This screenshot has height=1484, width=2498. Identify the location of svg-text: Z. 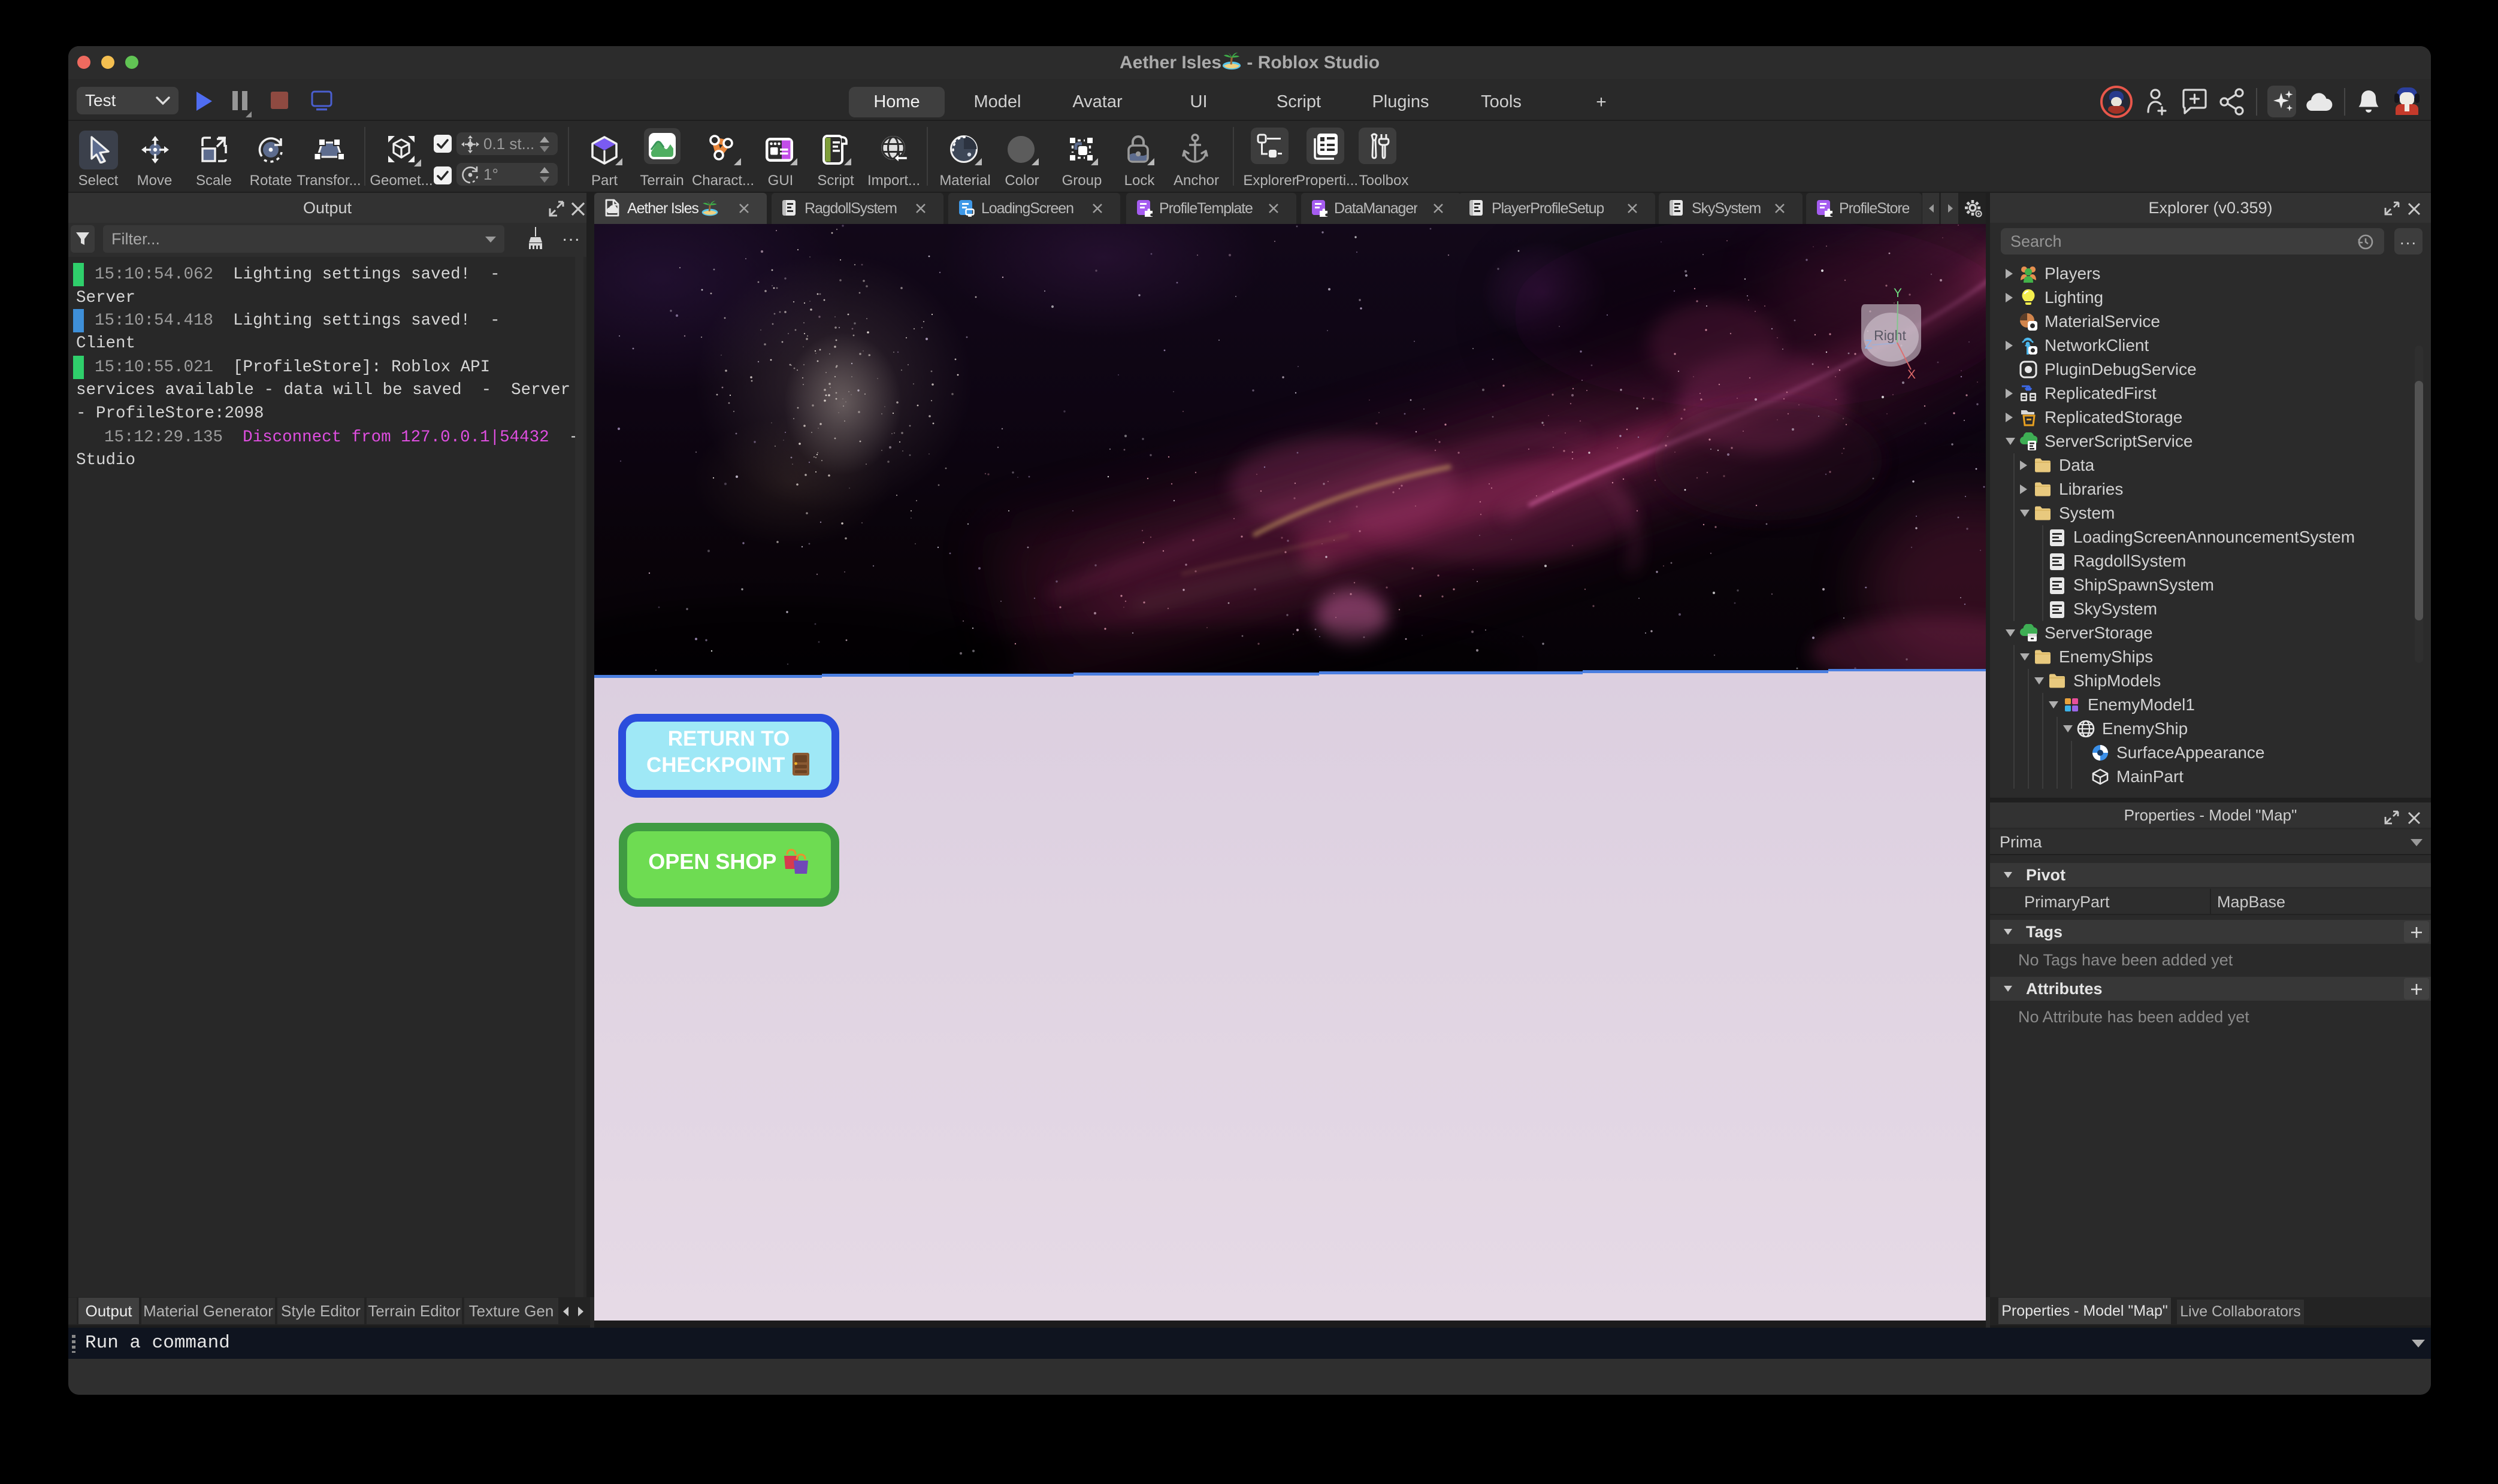
(1869, 345).